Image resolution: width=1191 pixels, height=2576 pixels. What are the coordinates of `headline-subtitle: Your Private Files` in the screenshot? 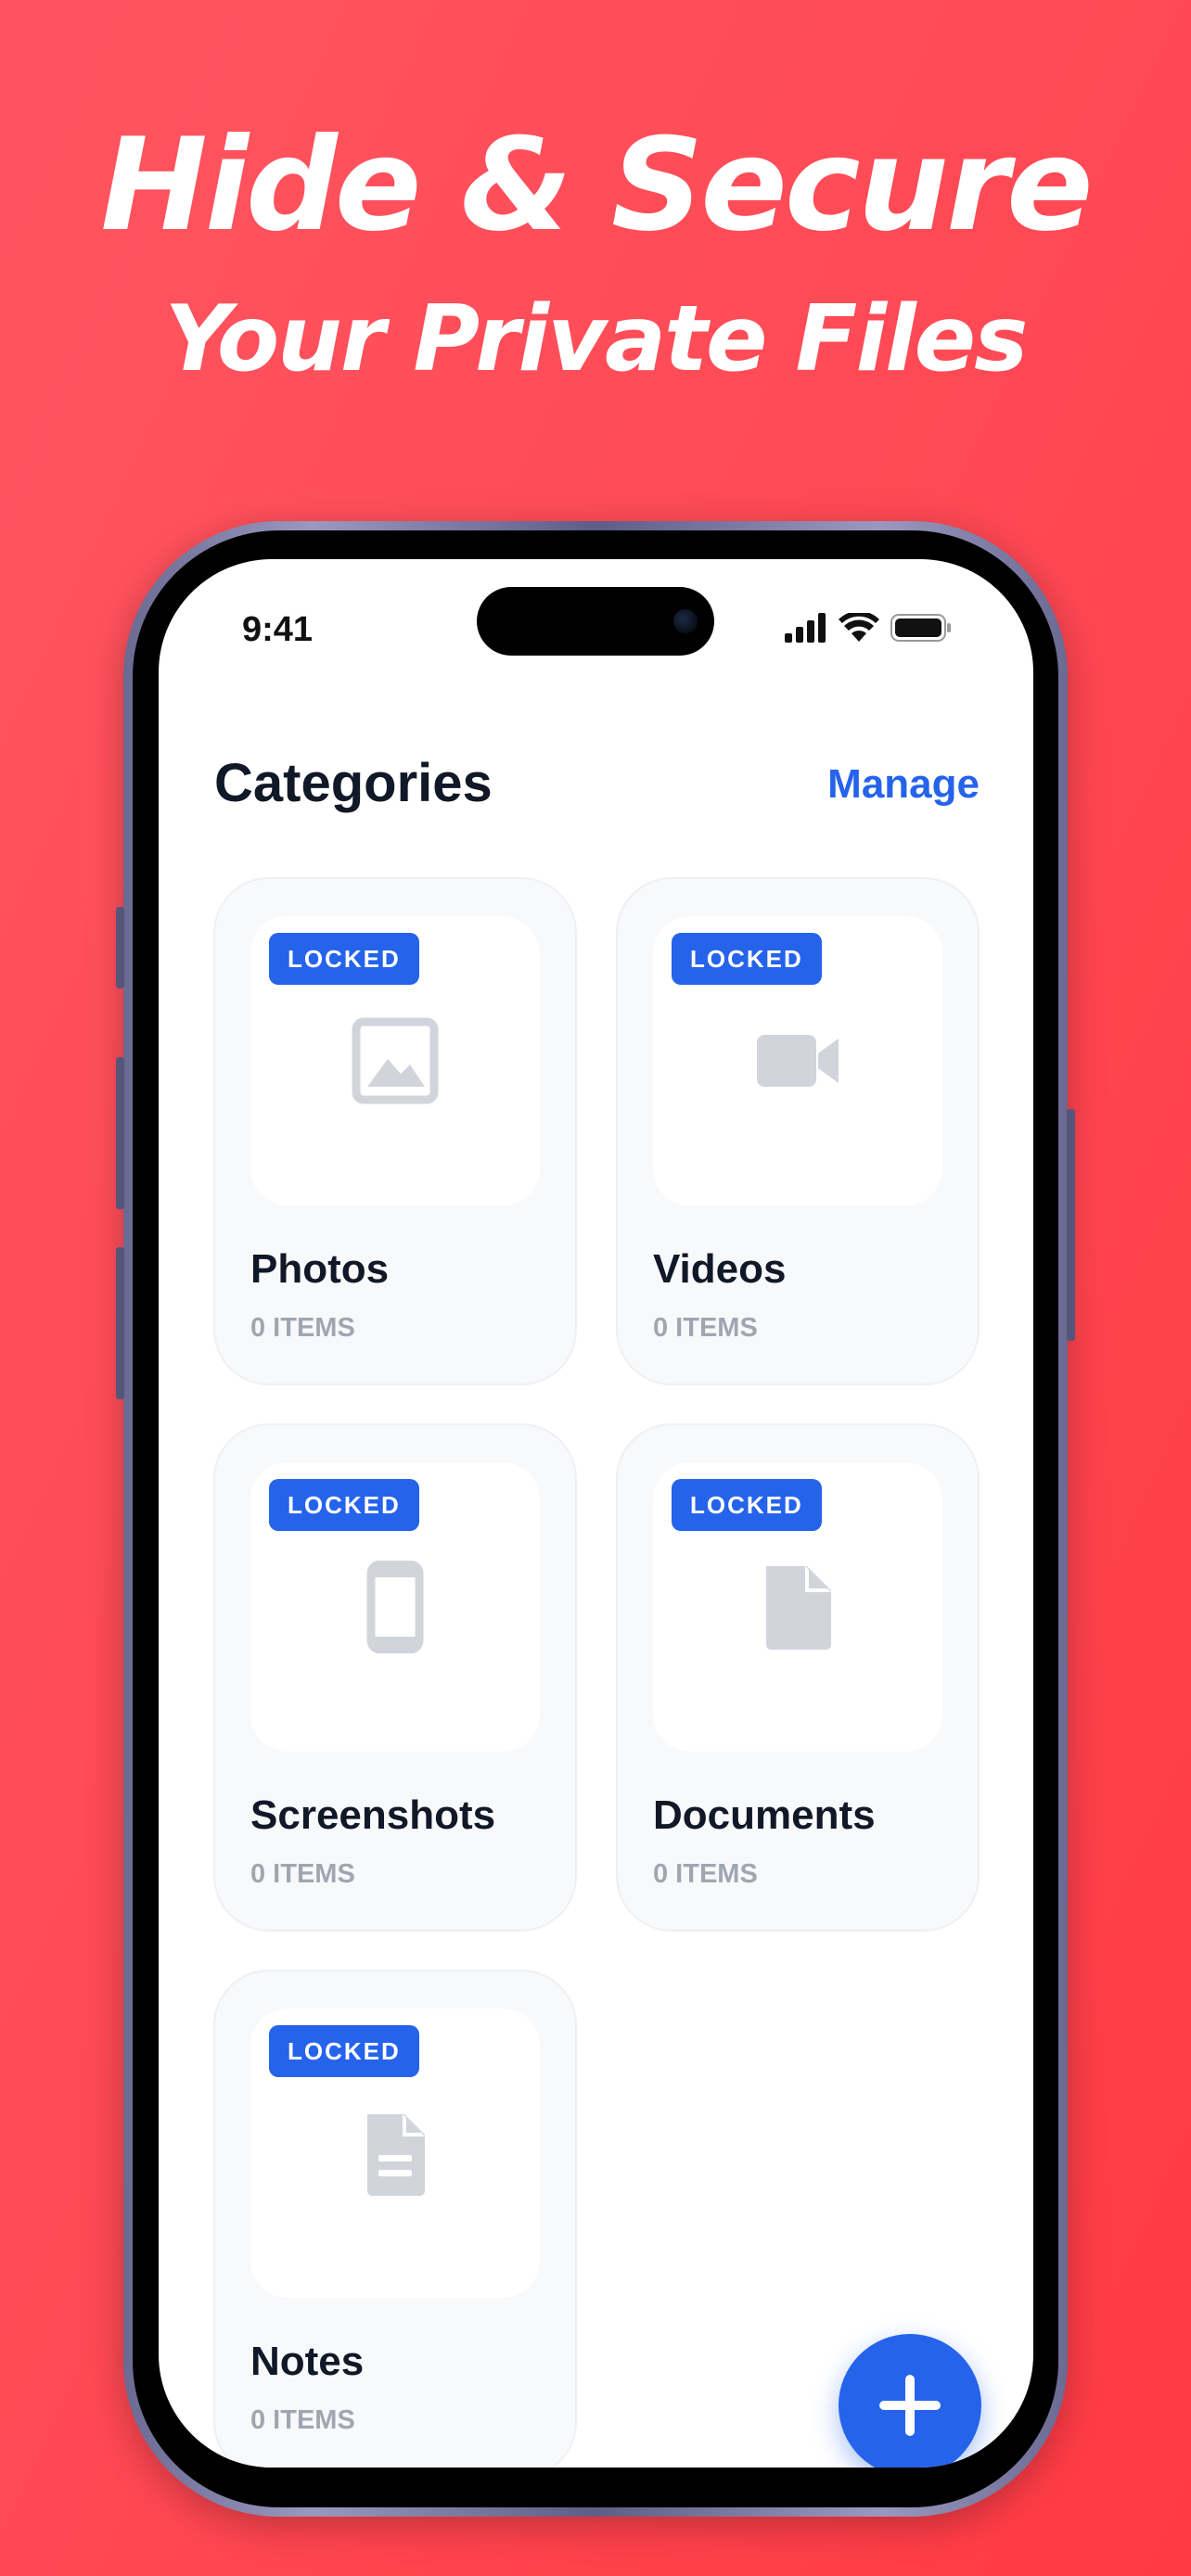 It's located at (597, 339).